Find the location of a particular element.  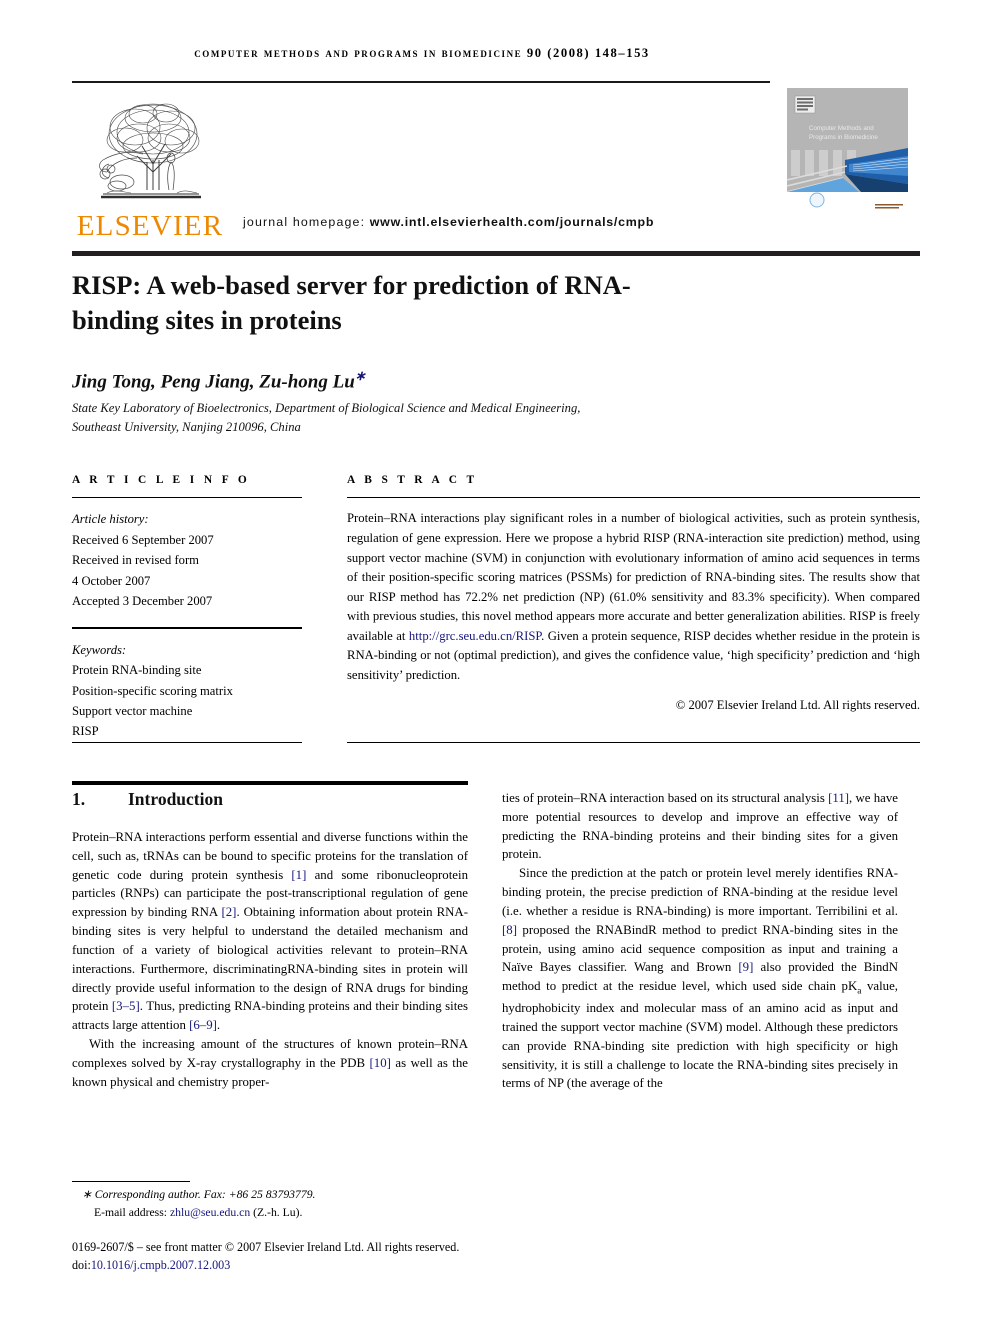

svg-text: Computer Methods and is located at coordinates (841, 128).